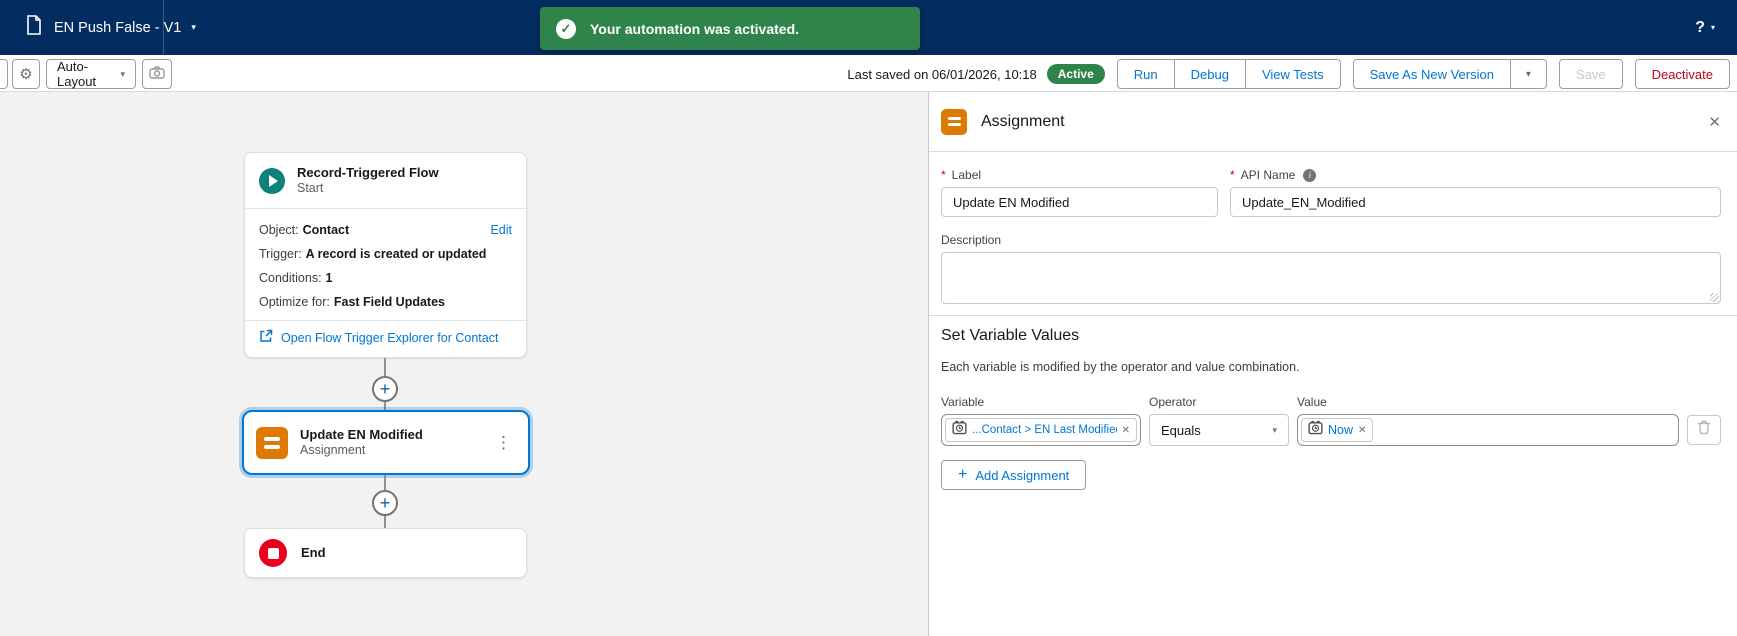 The width and height of the screenshot is (1737, 636). What do you see at coordinates (971, 240) in the screenshot?
I see `description-field-label: Description` at bounding box center [971, 240].